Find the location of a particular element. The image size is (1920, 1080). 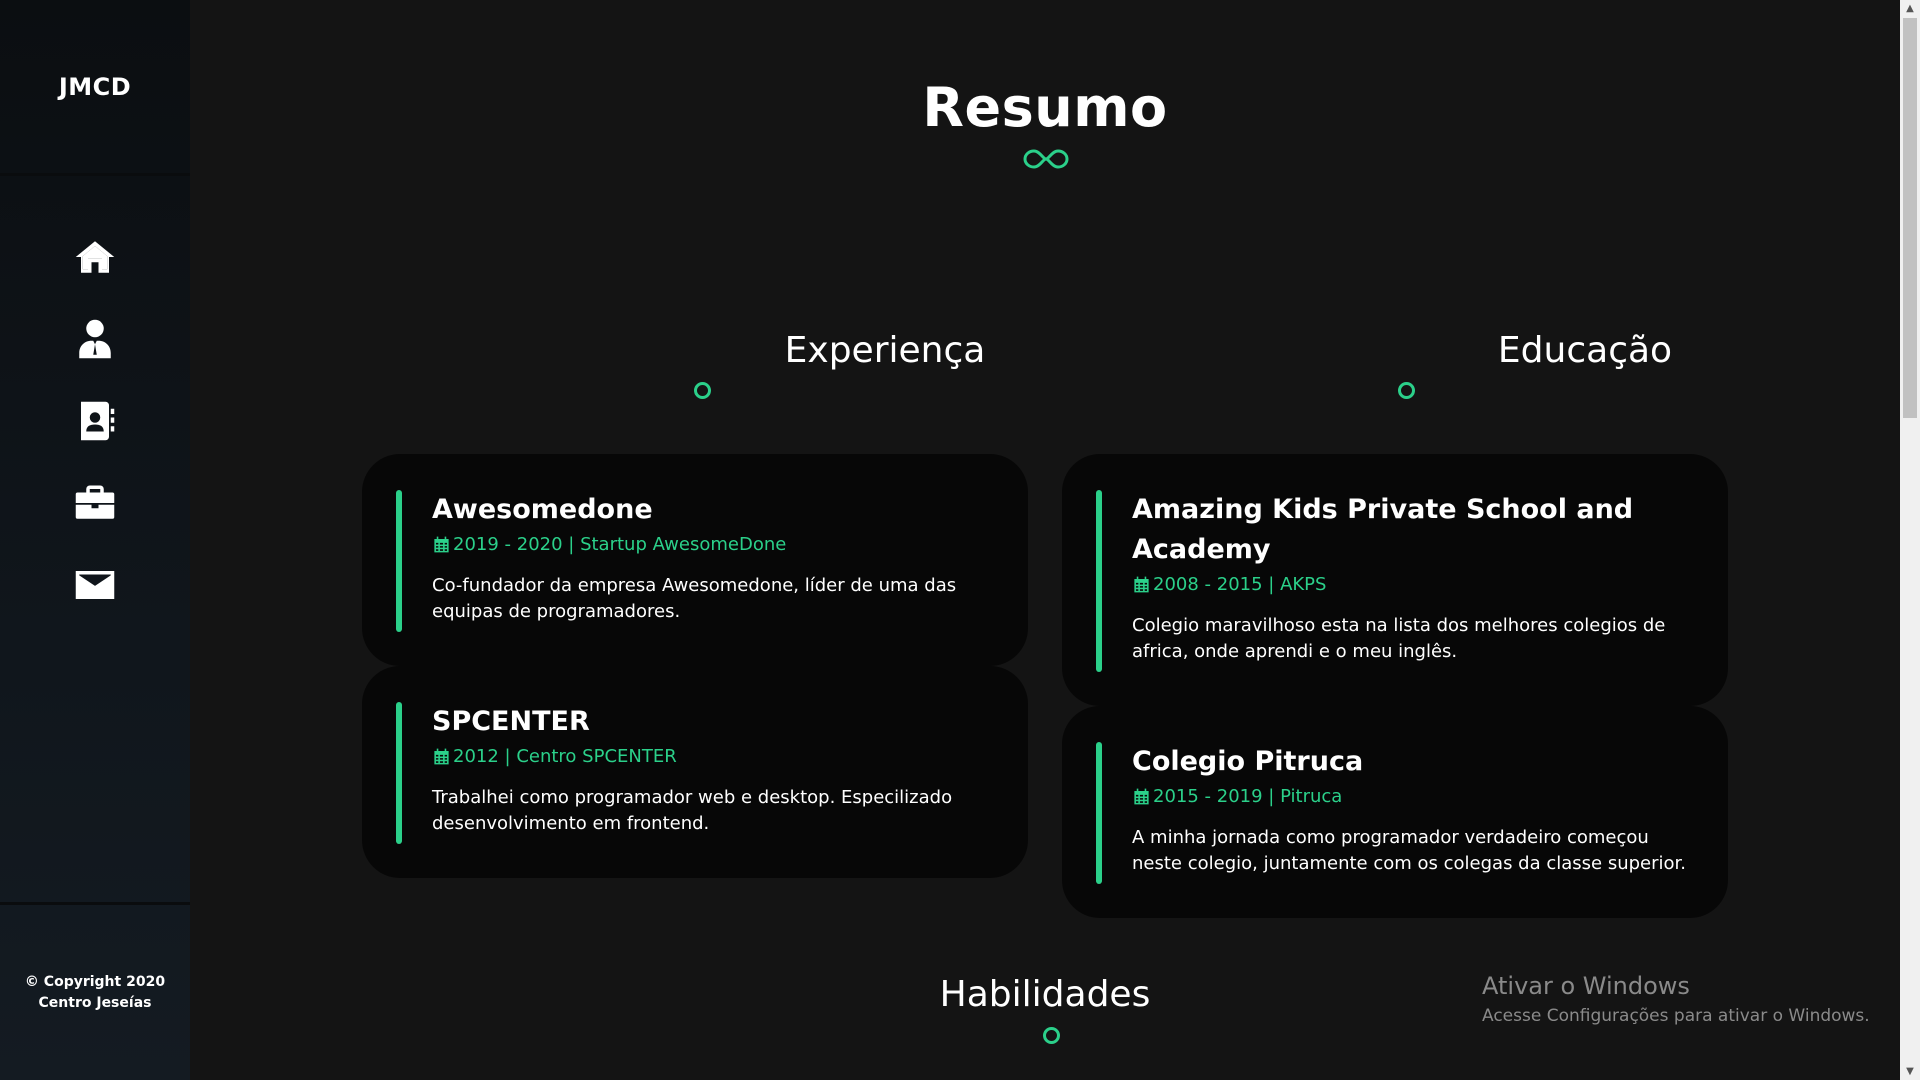

card-meta: 2015 - 2019 | Pitruca is located at coordinates (1410, 796).